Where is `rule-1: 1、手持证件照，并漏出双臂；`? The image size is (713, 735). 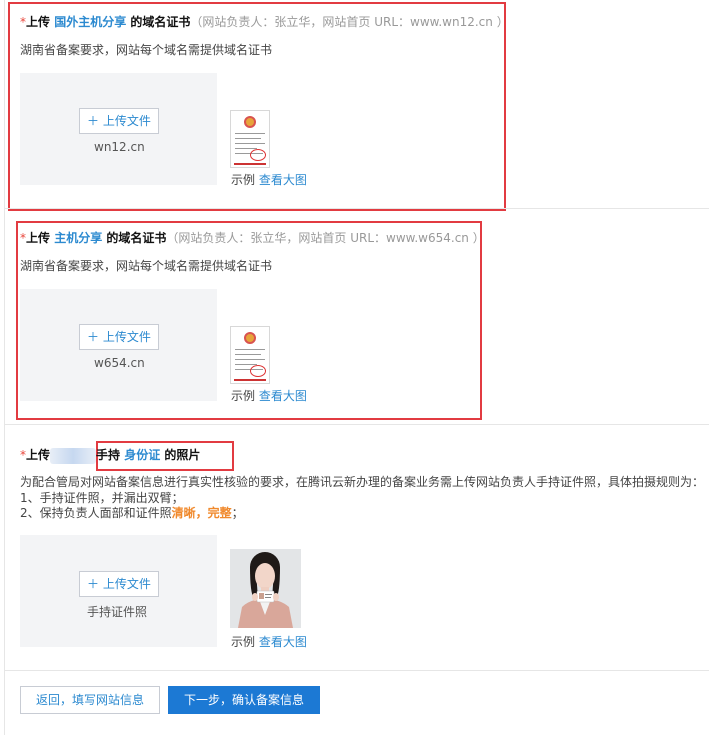 rule-1: 1、手持证件照，并漏出双臂； is located at coordinates (102, 498).